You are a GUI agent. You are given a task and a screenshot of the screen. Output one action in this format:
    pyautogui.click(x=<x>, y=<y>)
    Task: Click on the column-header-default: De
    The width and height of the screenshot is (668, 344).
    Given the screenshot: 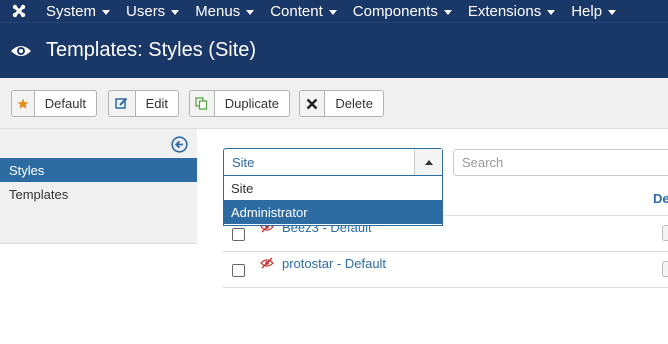 What is the action you would take?
    pyautogui.click(x=660, y=198)
    